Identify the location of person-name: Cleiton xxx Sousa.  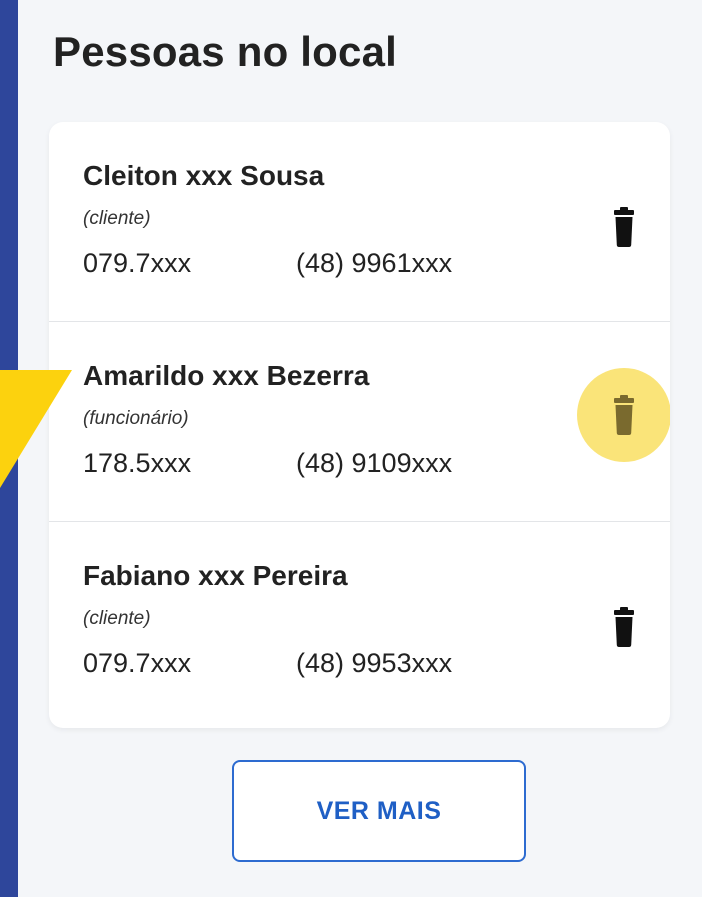
(204, 175).